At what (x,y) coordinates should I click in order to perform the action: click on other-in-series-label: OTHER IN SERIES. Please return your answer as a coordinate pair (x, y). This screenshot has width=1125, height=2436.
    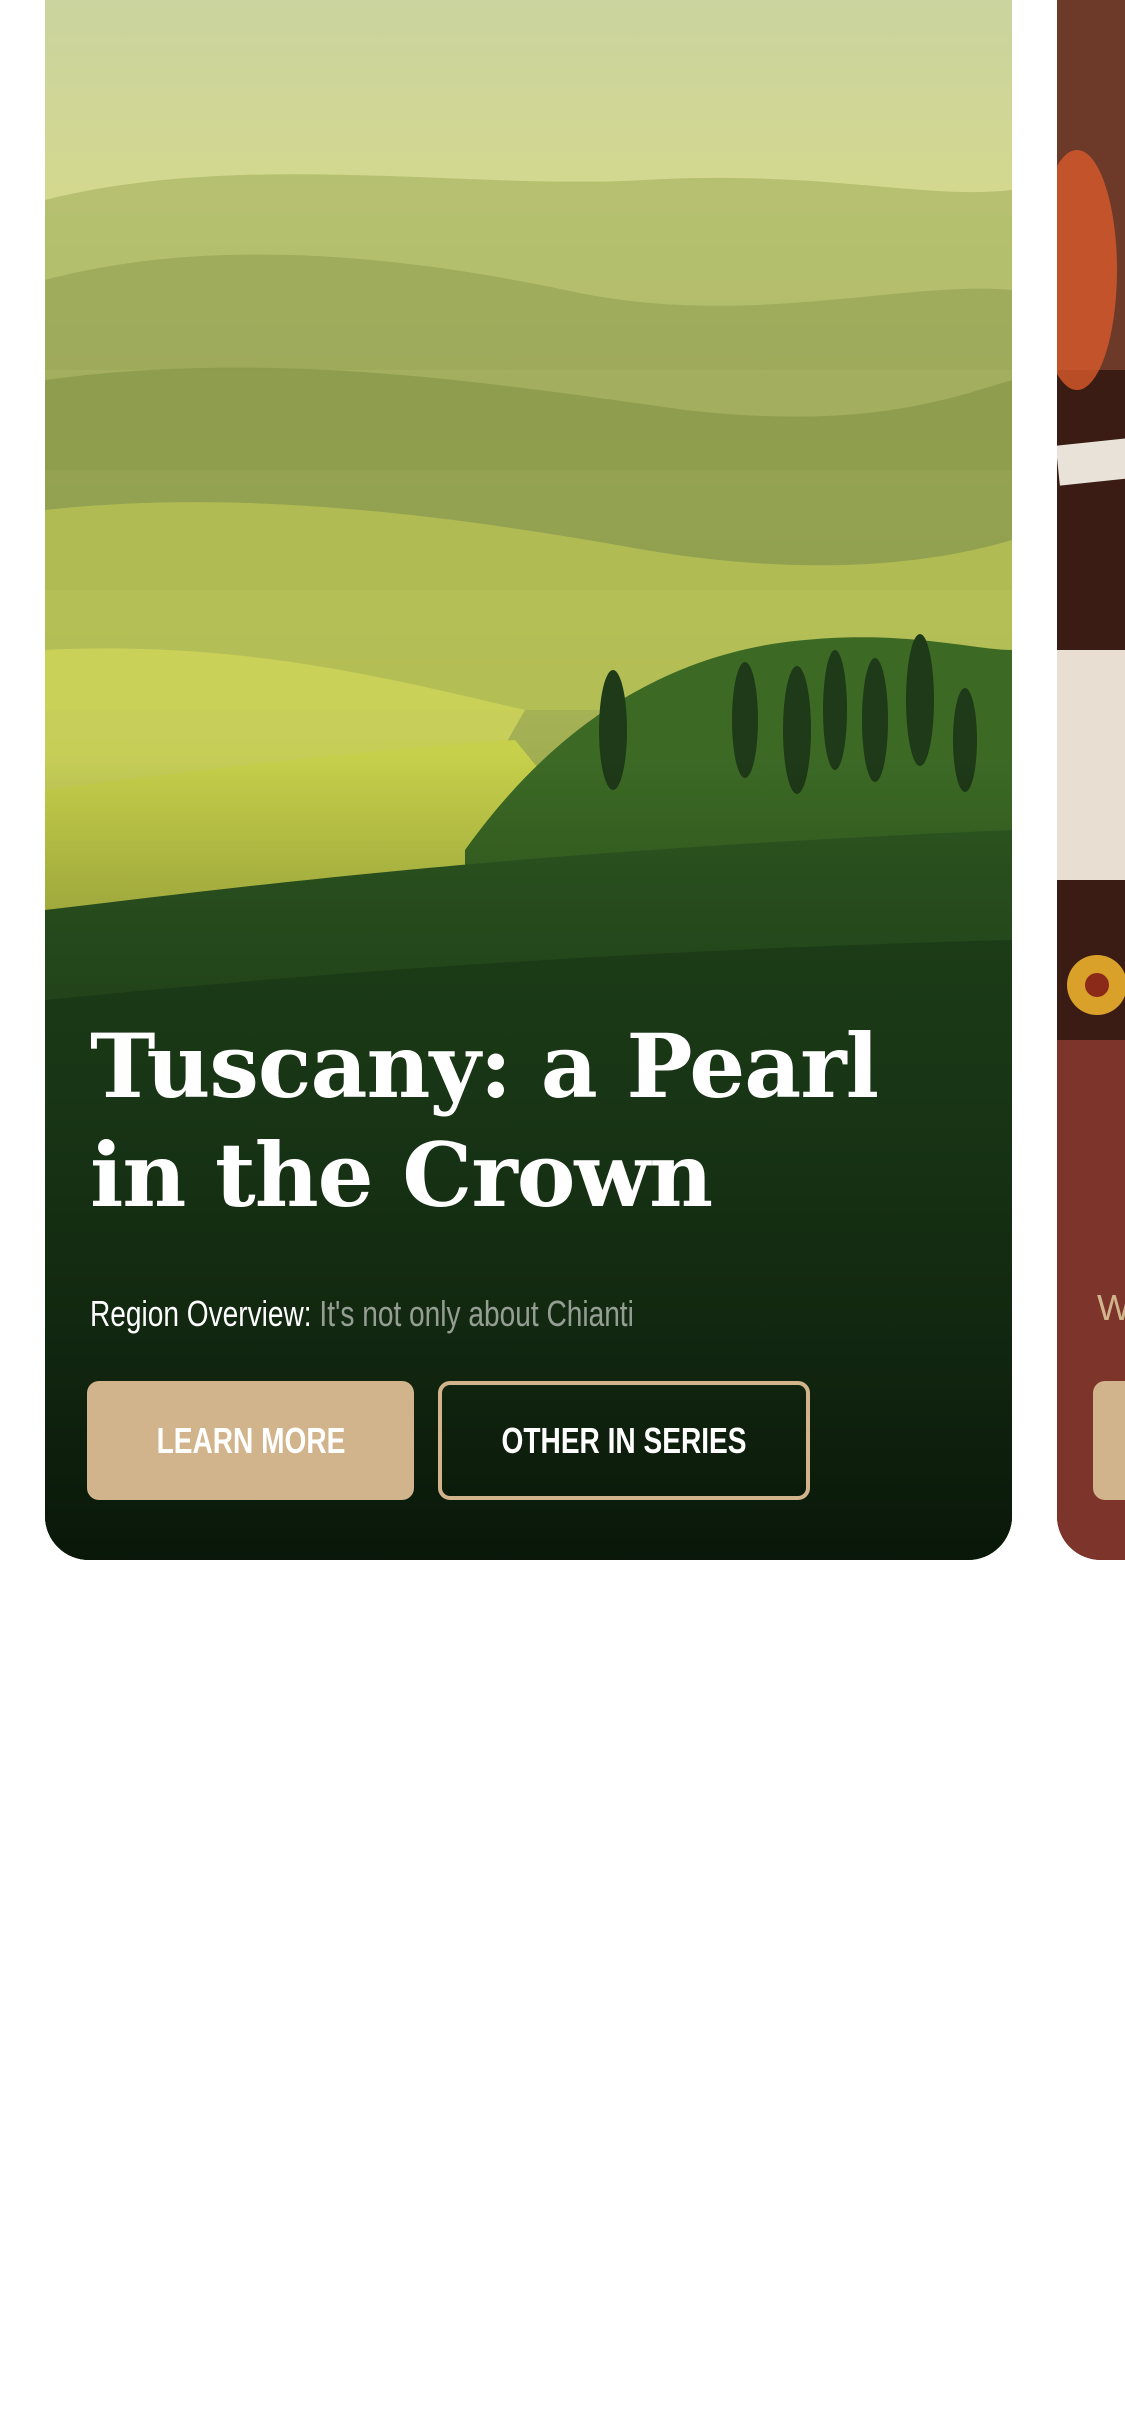
    Looking at the image, I should click on (624, 1440).